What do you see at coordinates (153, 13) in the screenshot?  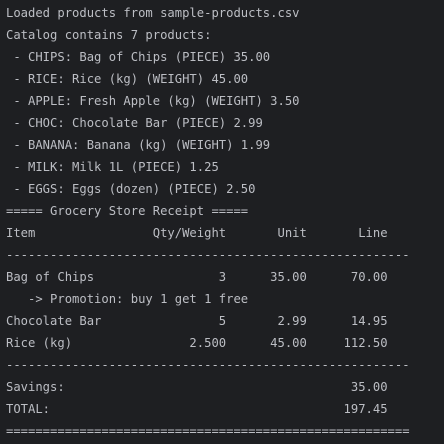 I see `console-line: Loaded products from sample-products.csv` at bounding box center [153, 13].